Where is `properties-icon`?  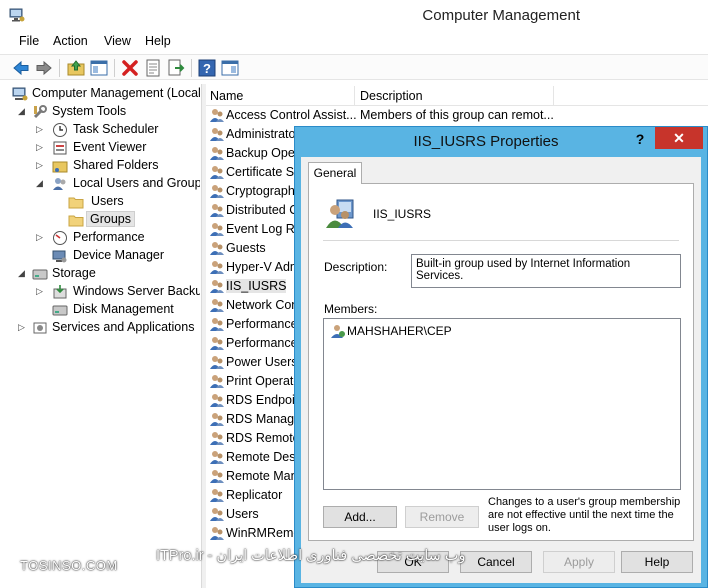 properties-icon is located at coordinates (153, 68).